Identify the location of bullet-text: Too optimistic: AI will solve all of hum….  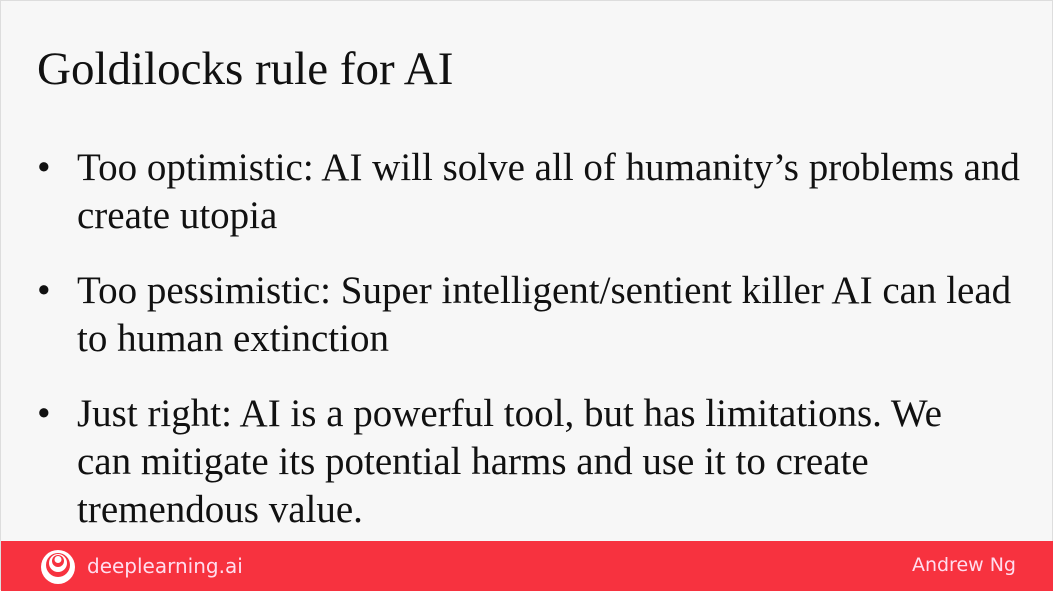
(548, 191).